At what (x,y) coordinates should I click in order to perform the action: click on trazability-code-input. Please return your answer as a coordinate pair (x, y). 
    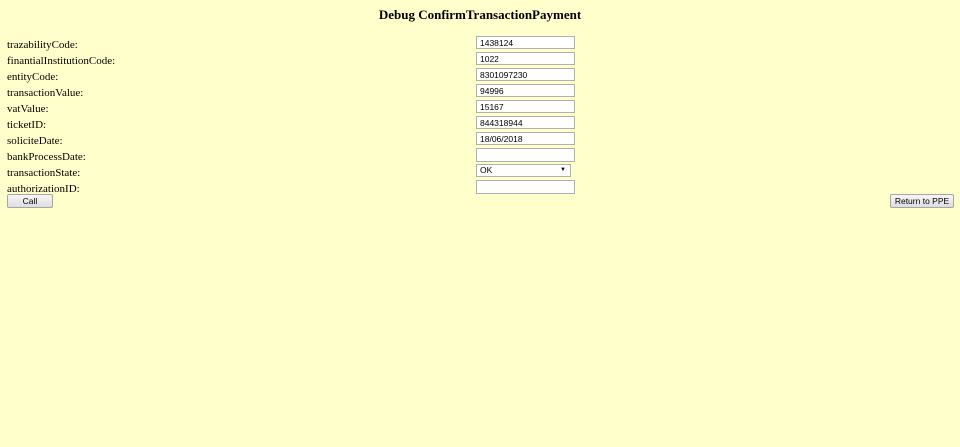
    Looking at the image, I should click on (525, 42).